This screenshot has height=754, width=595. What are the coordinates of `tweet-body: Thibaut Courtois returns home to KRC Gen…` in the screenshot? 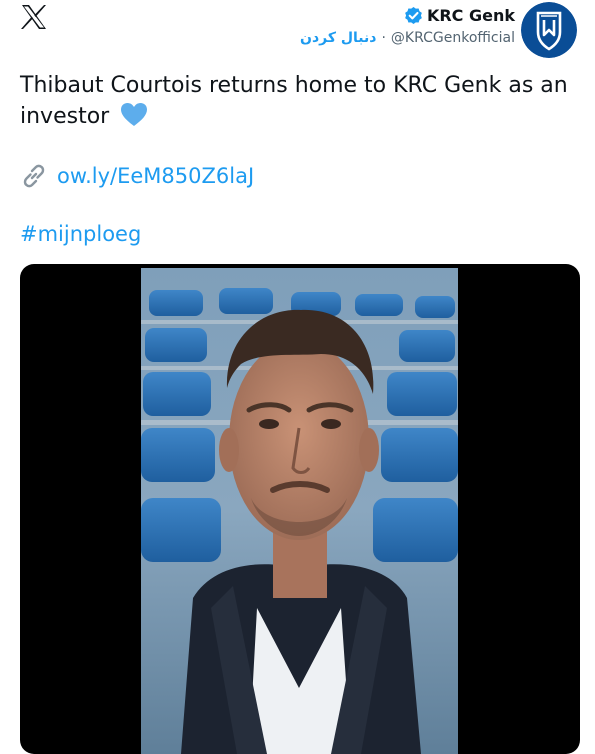 It's located at (294, 101).